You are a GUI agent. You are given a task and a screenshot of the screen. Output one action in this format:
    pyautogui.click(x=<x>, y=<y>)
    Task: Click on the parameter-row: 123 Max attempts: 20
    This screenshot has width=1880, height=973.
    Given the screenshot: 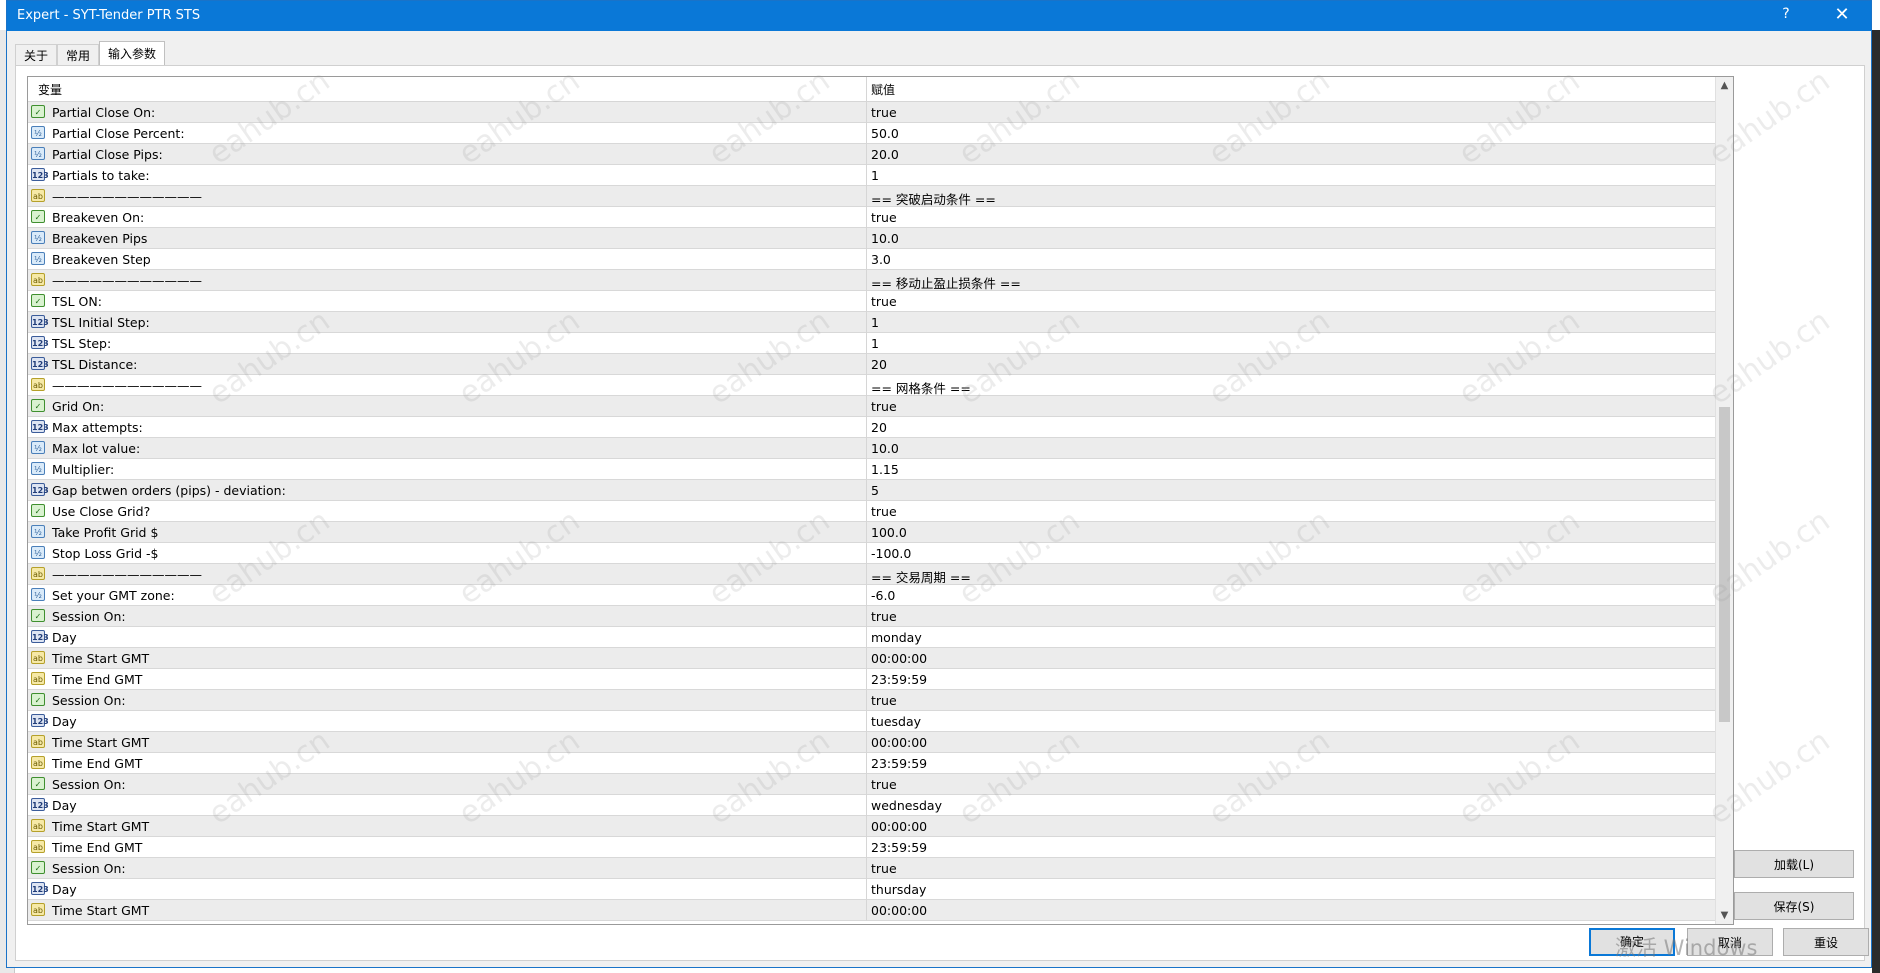 What is the action you would take?
    pyautogui.click(x=871, y=427)
    